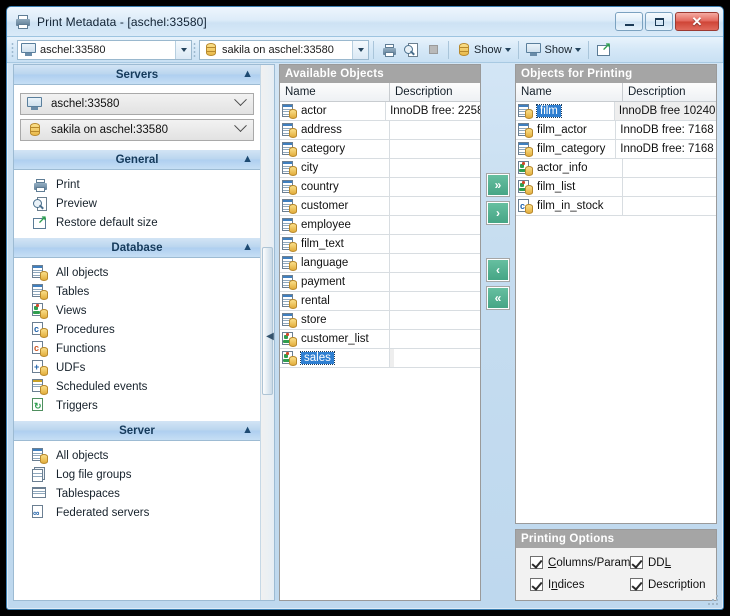  I want to click on sidebar-section-server-header: Server ▲, so click(137, 431).